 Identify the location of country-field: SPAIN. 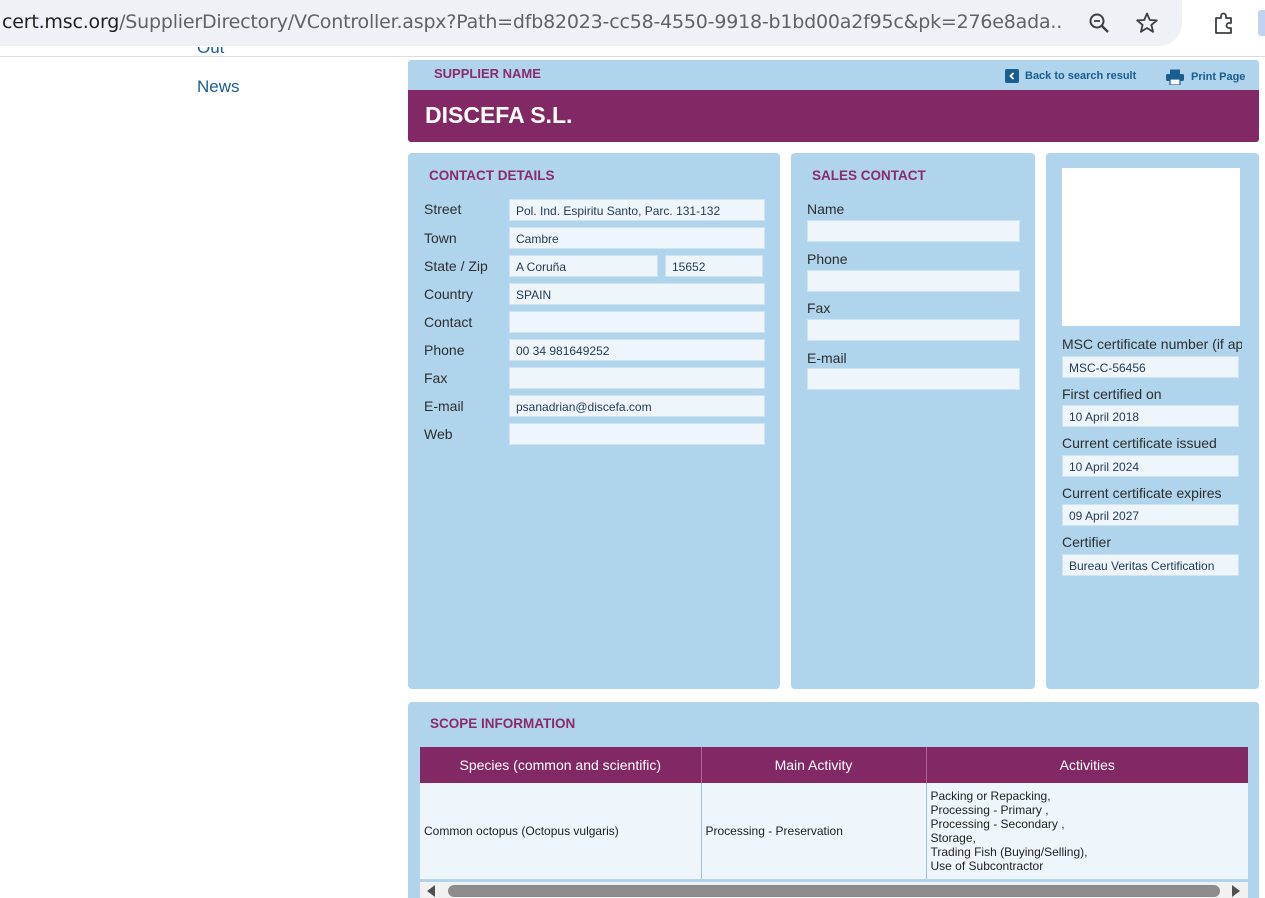
(637, 294).